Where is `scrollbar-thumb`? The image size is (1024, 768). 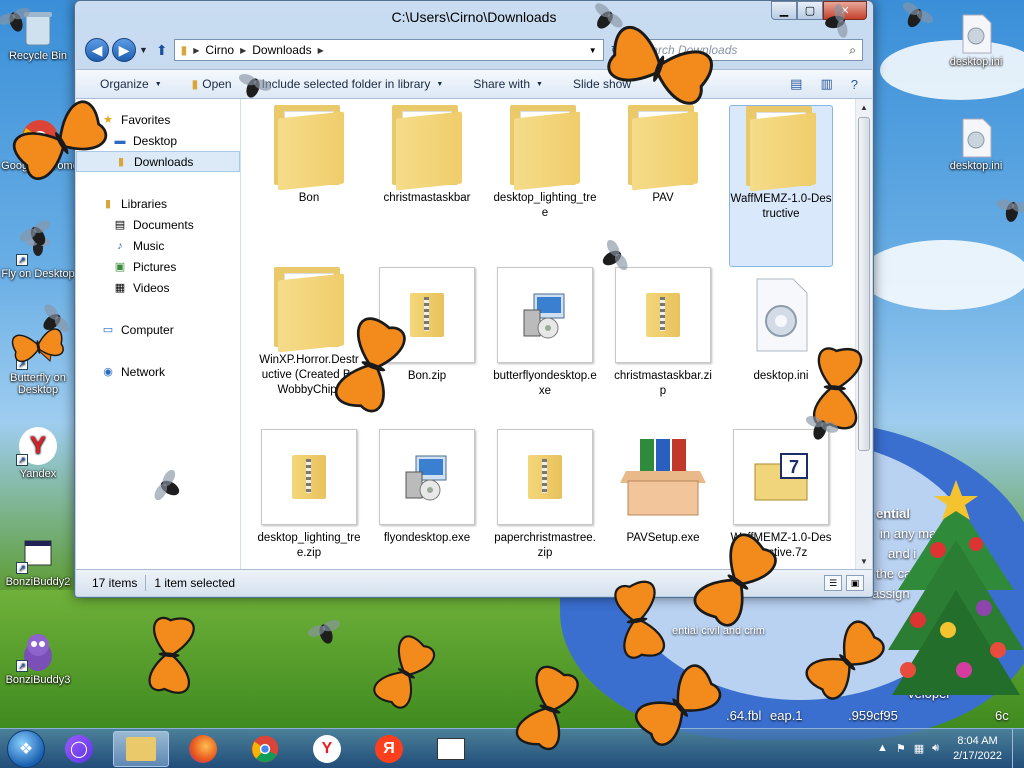 scrollbar-thumb is located at coordinates (864, 284).